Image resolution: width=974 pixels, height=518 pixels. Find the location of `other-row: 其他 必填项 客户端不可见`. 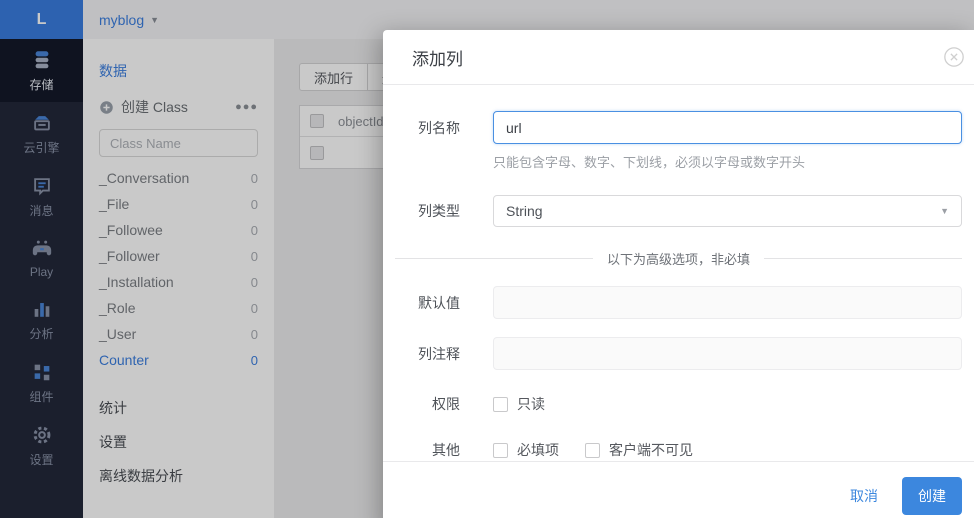

other-row: 其他 必填项 客户端不可见 is located at coordinates (678, 450).